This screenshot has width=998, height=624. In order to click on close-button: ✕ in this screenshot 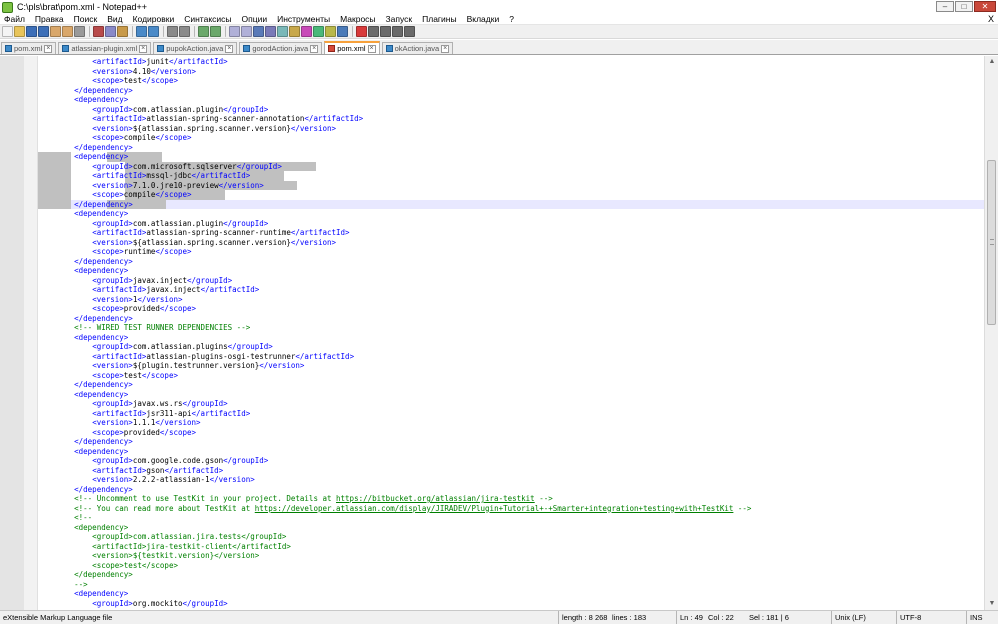, I will do `click(985, 6)`.